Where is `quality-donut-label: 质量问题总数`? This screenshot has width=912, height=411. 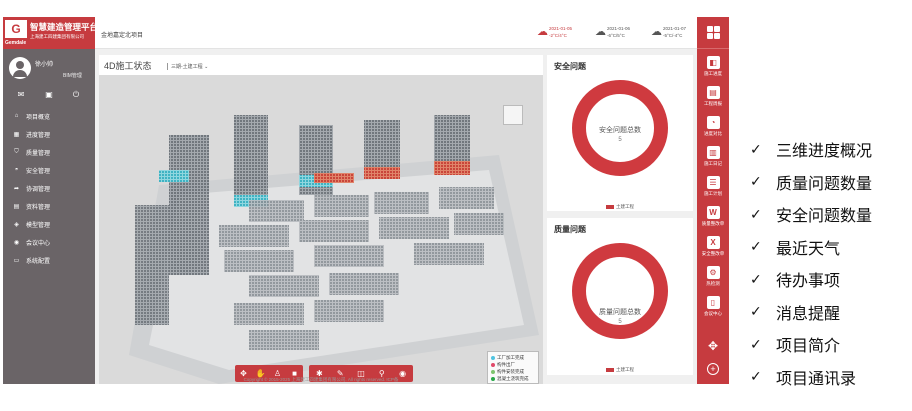
quality-donut-label: 质量问题总数 is located at coordinates (620, 312).